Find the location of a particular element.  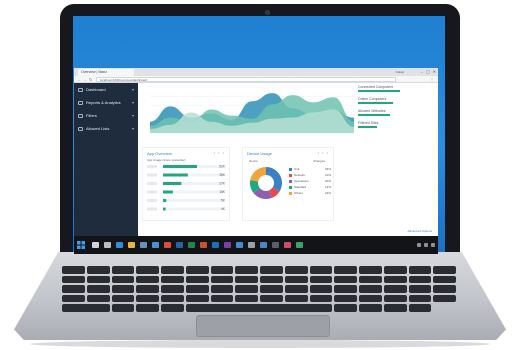

sidebar-item-allowed-lists: Allowed Lists ▾ is located at coordinates (106, 128).